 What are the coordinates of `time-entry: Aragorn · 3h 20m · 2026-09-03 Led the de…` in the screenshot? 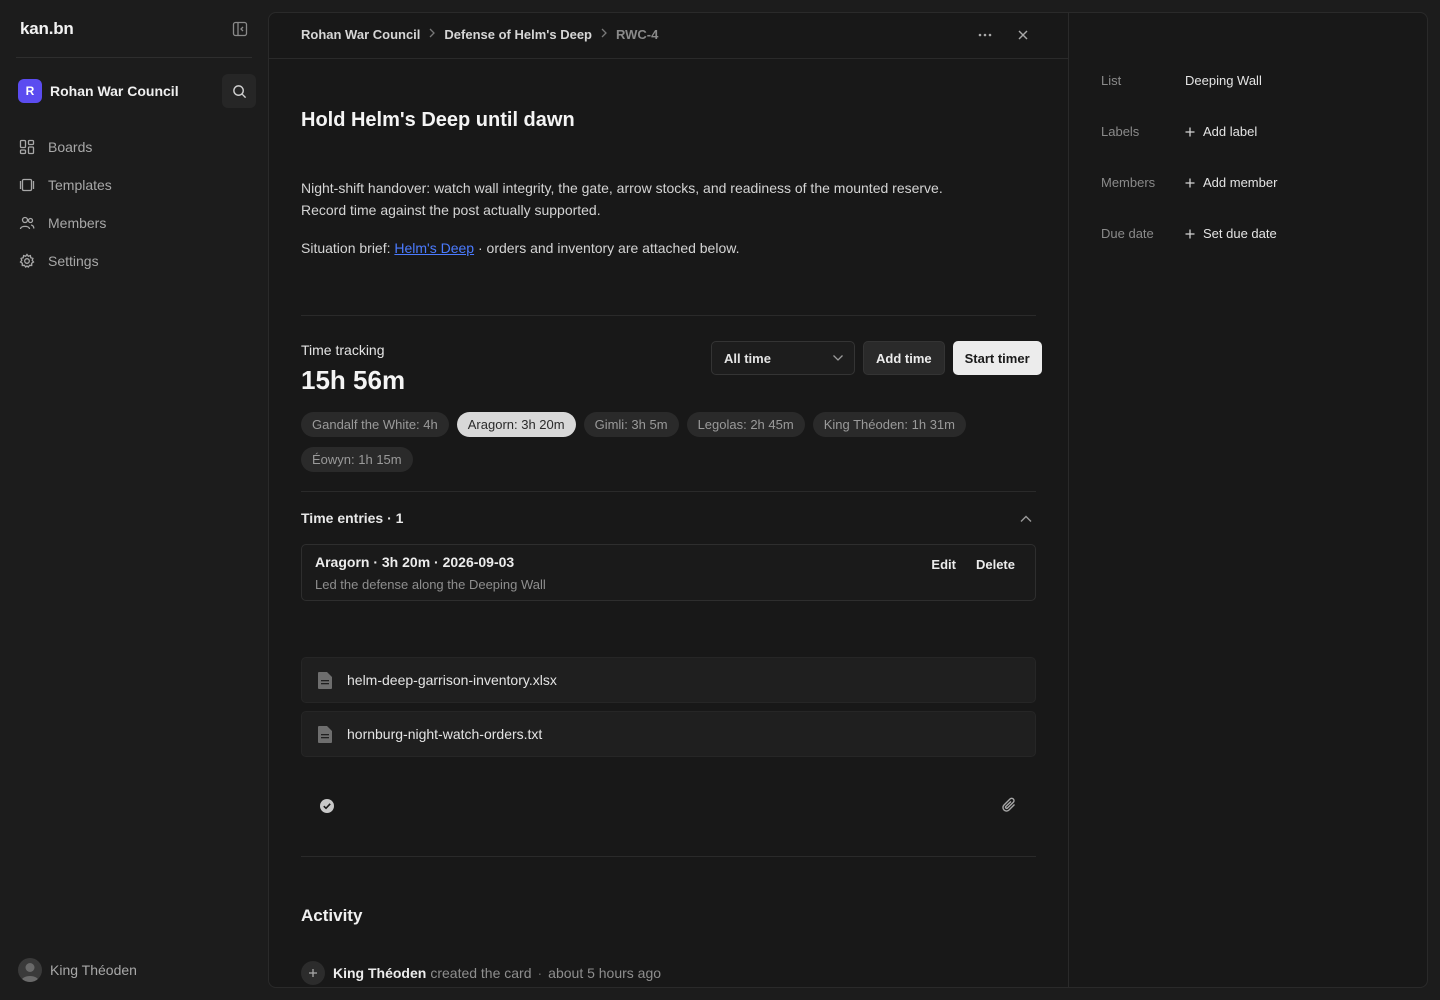 It's located at (668, 572).